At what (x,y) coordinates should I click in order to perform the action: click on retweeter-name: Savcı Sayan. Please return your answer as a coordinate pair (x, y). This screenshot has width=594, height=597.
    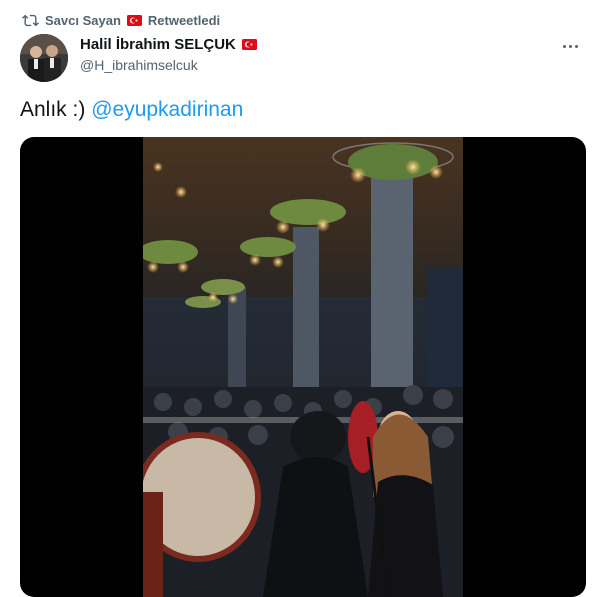
    Looking at the image, I should click on (83, 20).